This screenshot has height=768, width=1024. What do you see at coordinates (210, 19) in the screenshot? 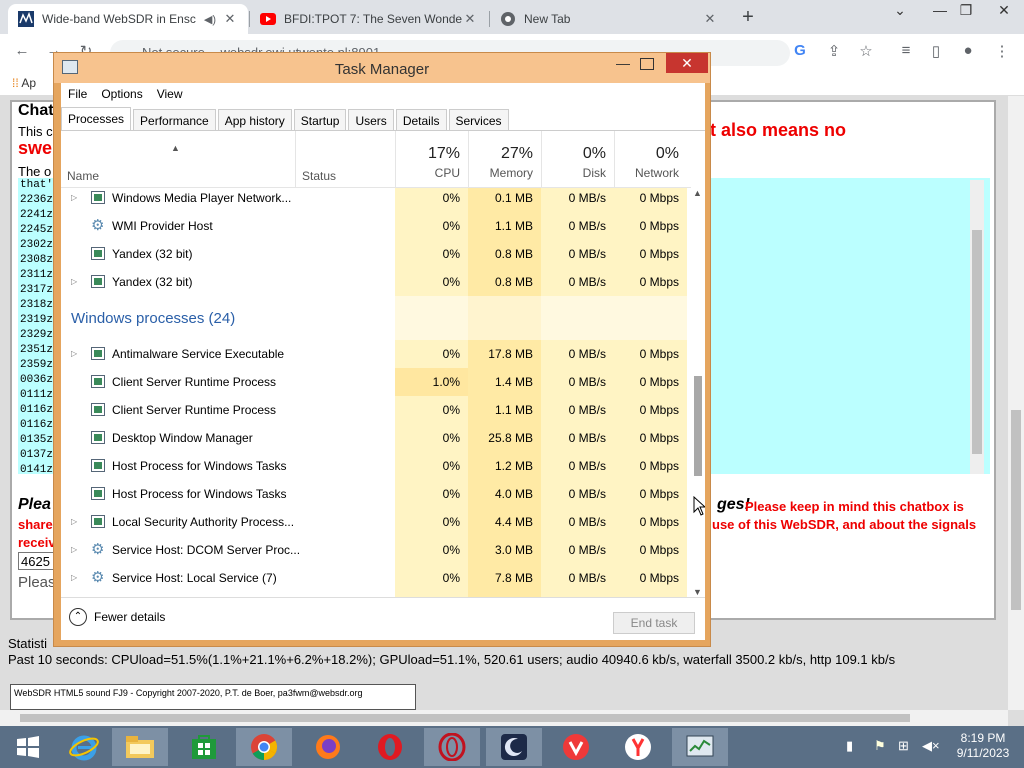
I see `speaker-icon: ◀)` at bounding box center [210, 19].